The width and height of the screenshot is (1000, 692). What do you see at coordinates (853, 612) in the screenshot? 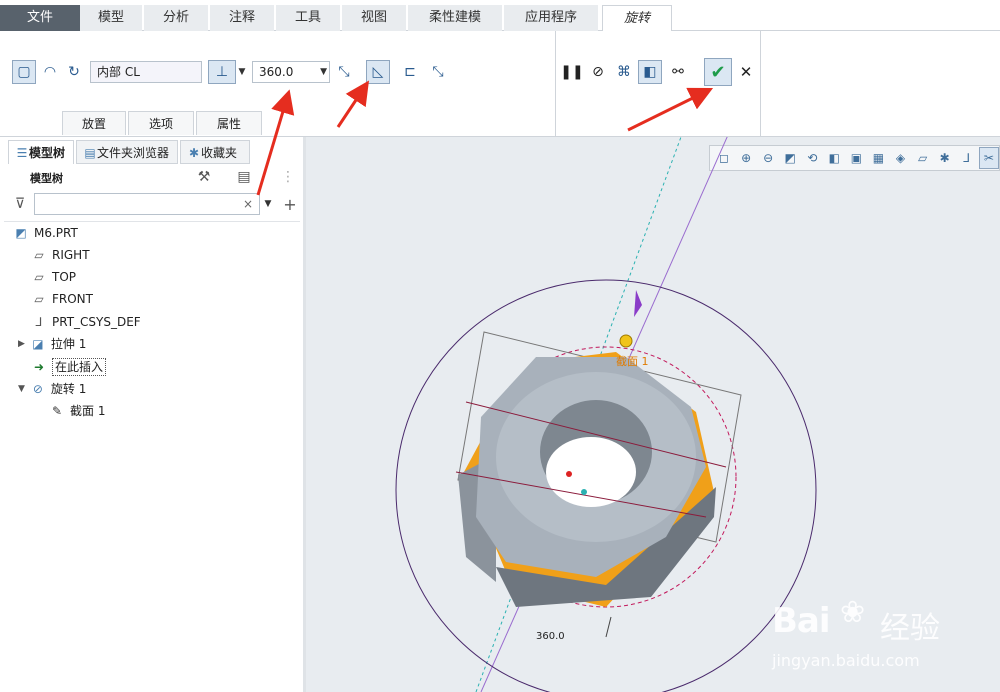
I see `paw-icon: ❀` at bounding box center [853, 612].